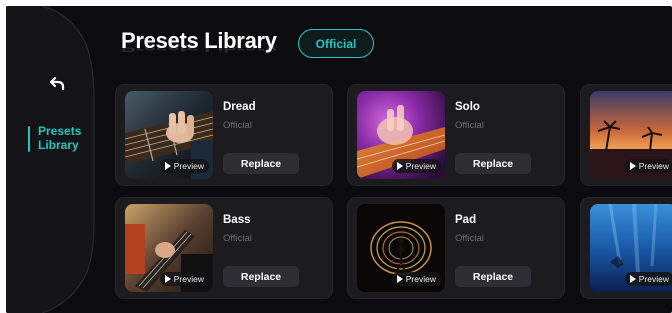 This screenshot has height=313, width=672. I want to click on sidebar-item-presets-library: Presets Library, so click(60, 144).